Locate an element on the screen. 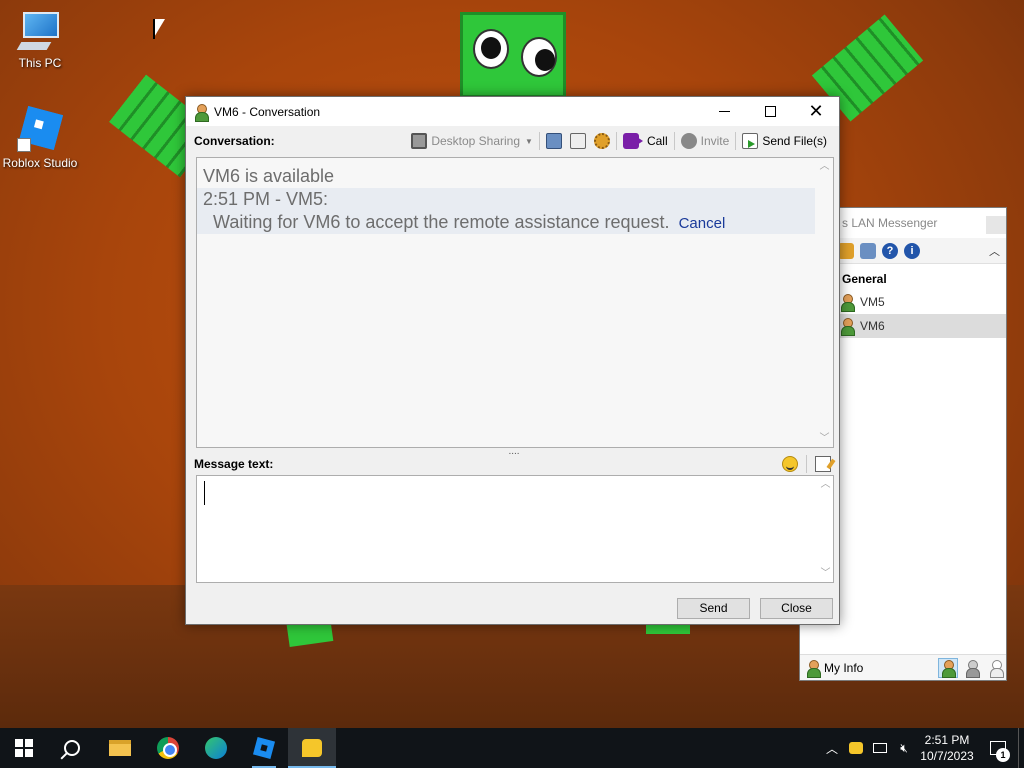 The height and width of the screenshot is (768, 1024). clock-date: 10/7/2023 is located at coordinates (947, 756).